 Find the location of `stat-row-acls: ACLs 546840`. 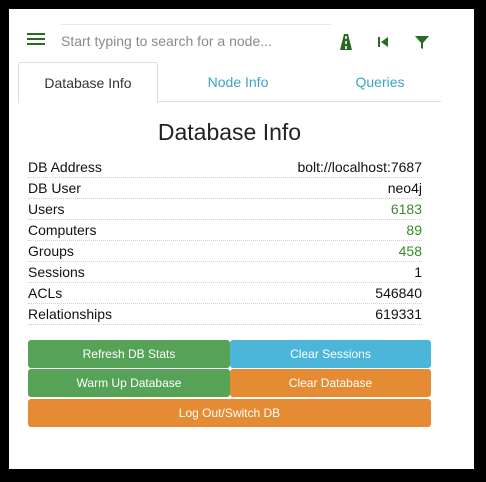

stat-row-acls: ACLs 546840 is located at coordinates (225, 293).